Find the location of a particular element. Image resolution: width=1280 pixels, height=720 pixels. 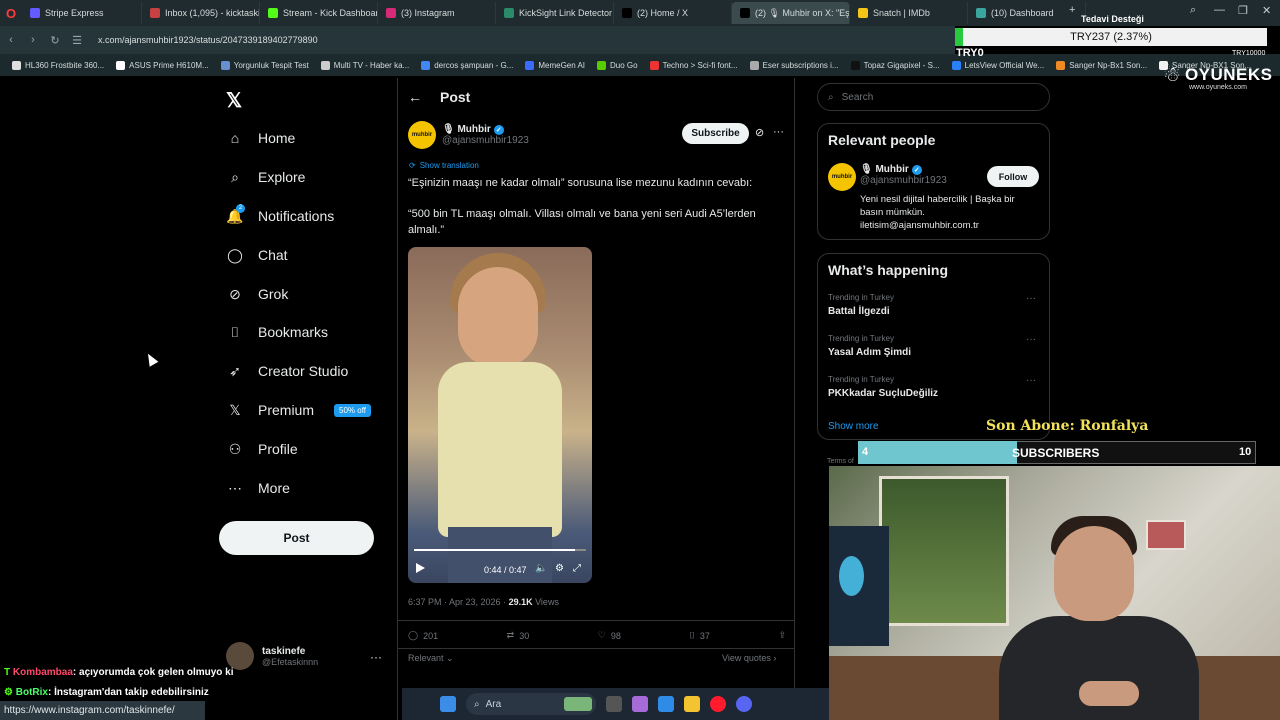

bookmark-item: MemeGen AI is located at coordinates (555, 65).